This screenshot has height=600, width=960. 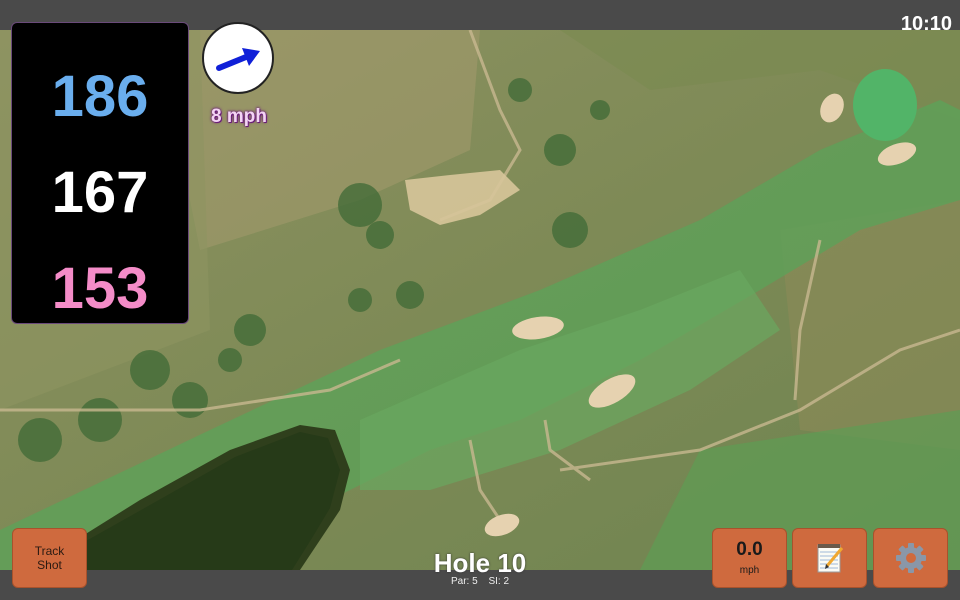 I want to click on notepad-icon, so click(x=830, y=558).